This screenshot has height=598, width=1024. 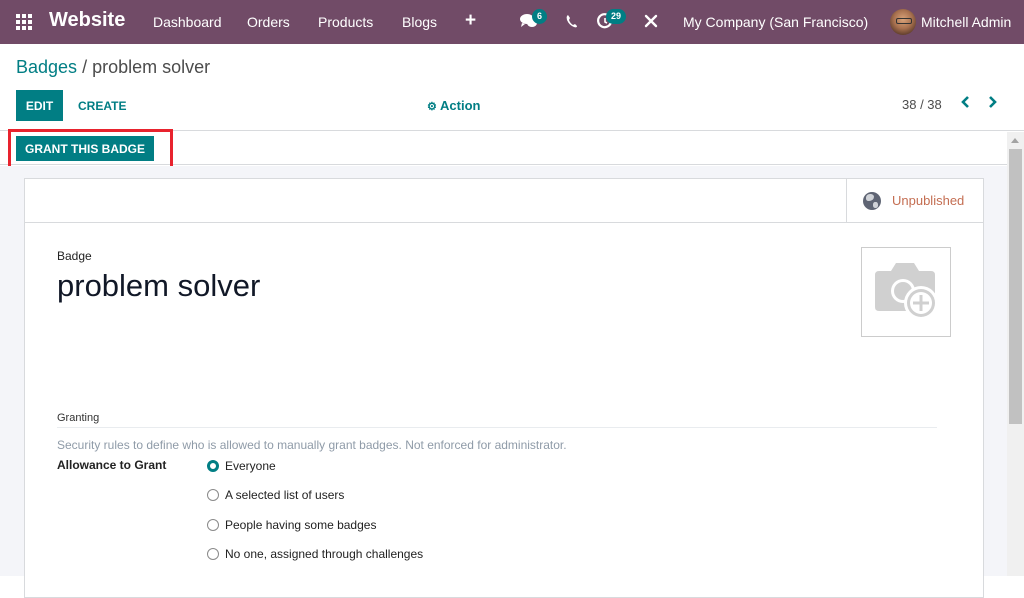 I want to click on camera-add-icon, so click(x=906, y=291).